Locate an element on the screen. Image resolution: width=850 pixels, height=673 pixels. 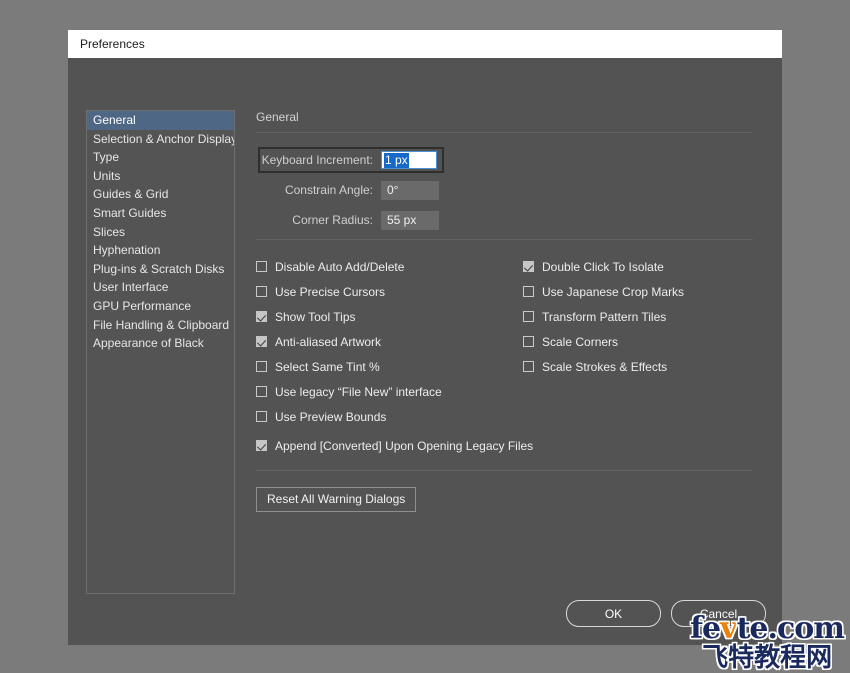
checkbox-label: Double Click To Isolate is located at coordinates (603, 266).